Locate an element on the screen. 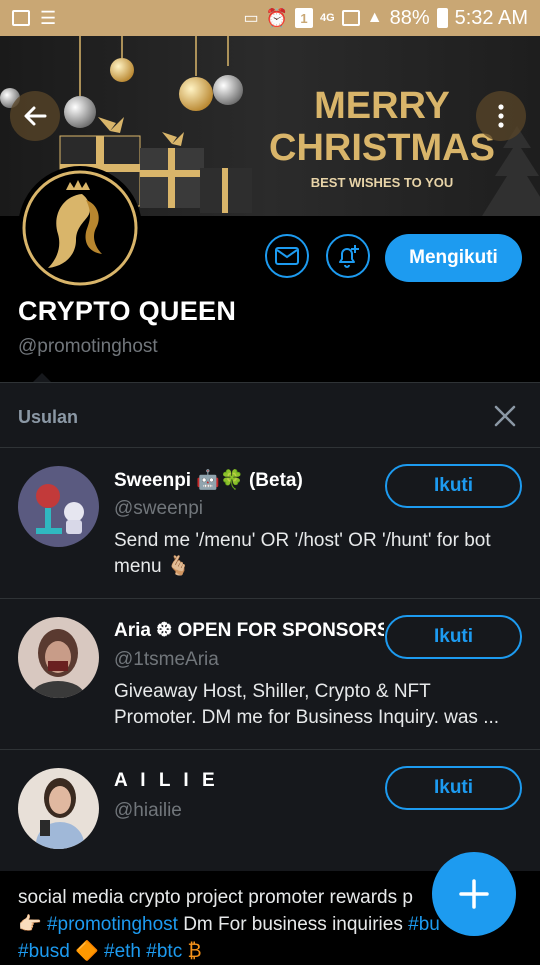 The height and width of the screenshot is (965, 540). status-bar: ☰ ▭ ⏰ 1 4G ▲ 88% 5:32 AM is located at coordinates (270, 18).